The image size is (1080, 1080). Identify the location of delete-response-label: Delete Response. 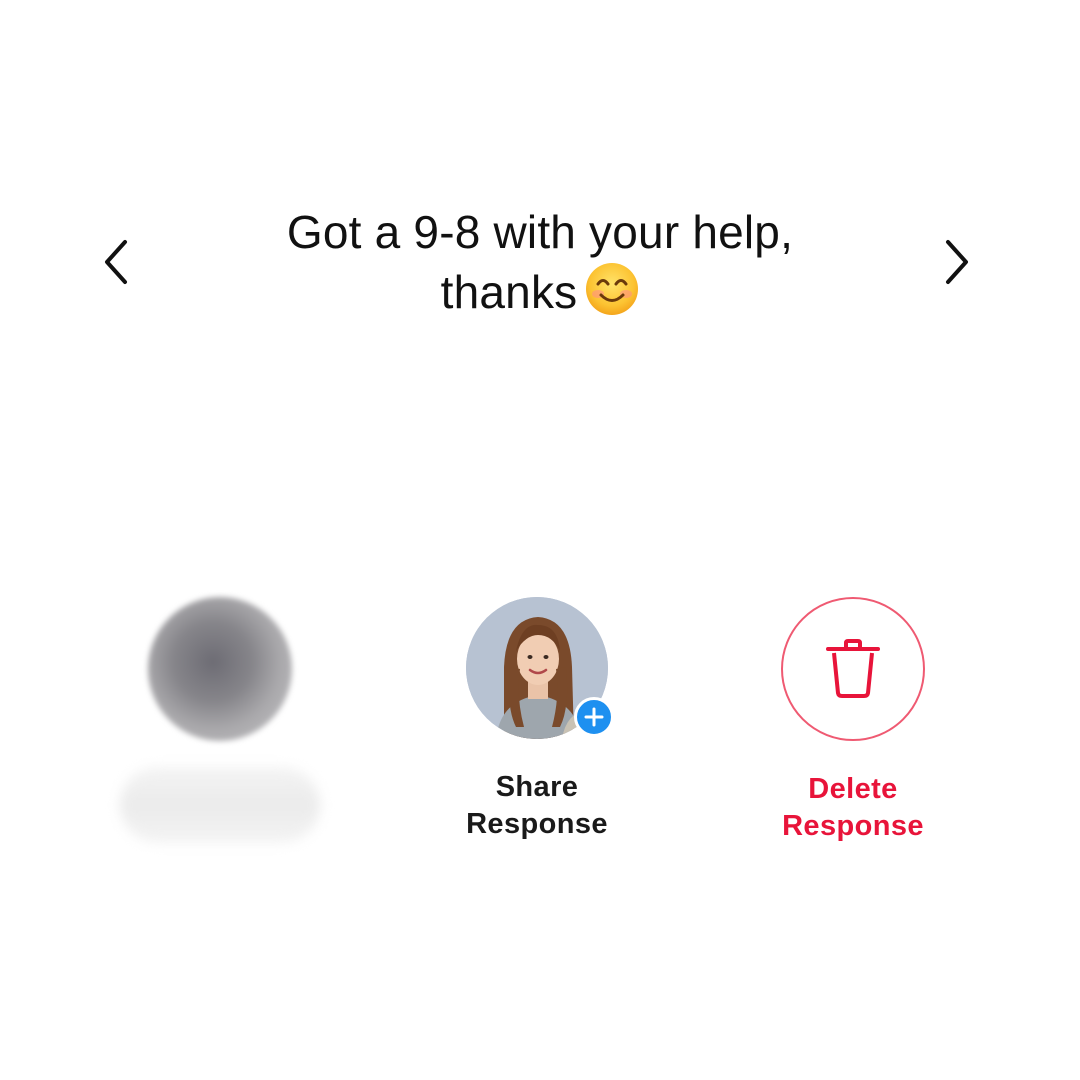
(853, 807).